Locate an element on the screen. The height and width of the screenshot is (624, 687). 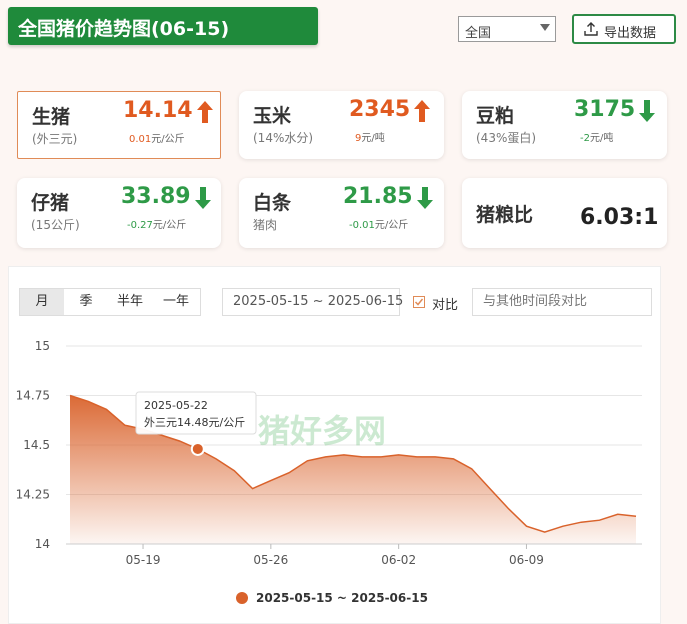
x-tick-label: 06-02 is located at coordinates (398, 560).